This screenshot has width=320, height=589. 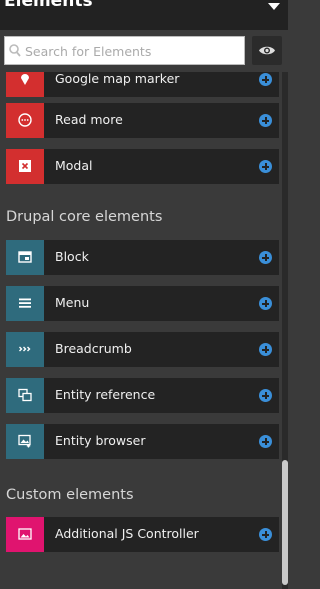 What do you see at coordinates (117, 79) in the screenshot?
I see `element-label: Google map marker` at bounding box center [117, 79].